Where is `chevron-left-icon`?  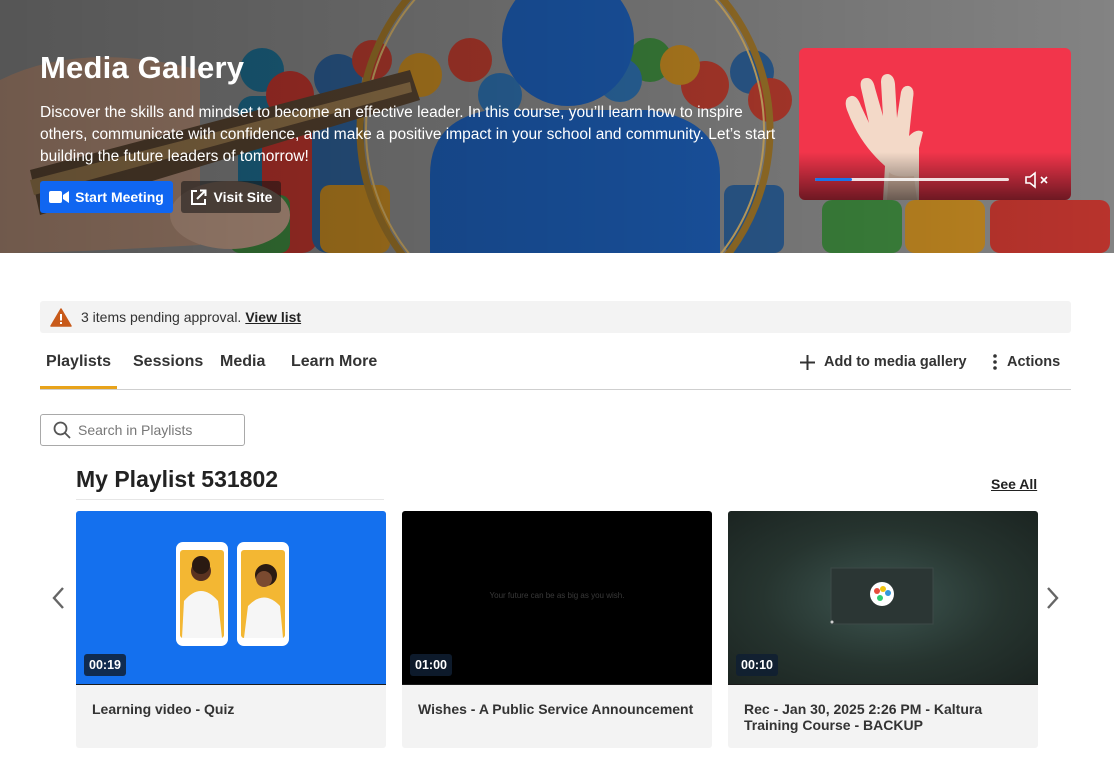
chevron-left-icon is located at coordinates (58, 598).